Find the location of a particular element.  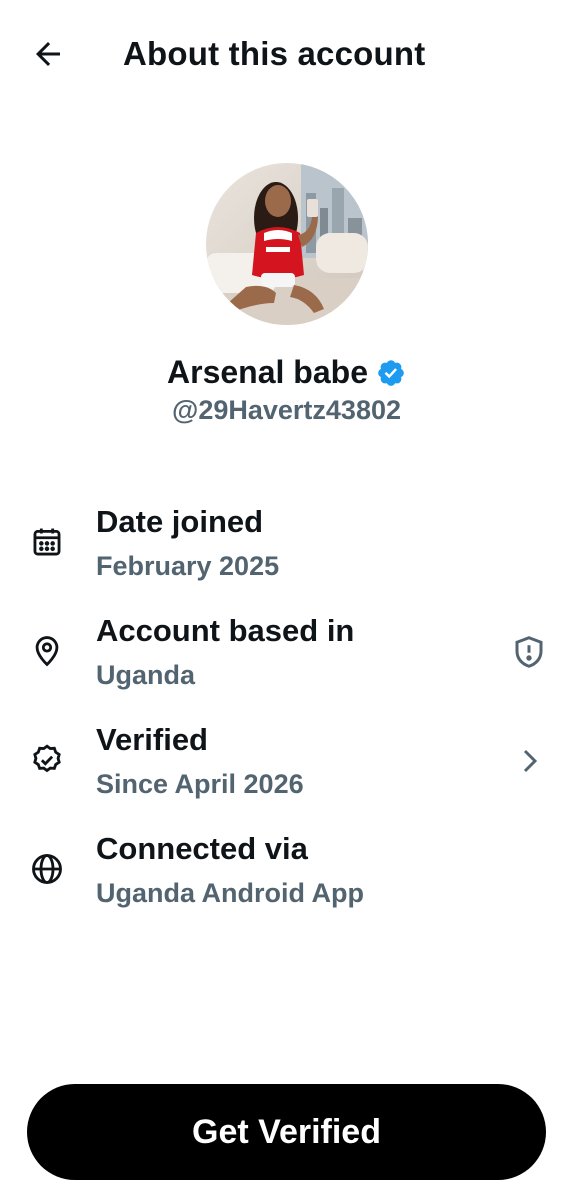

verified-outline-icon is located at coordinates (47, 760).